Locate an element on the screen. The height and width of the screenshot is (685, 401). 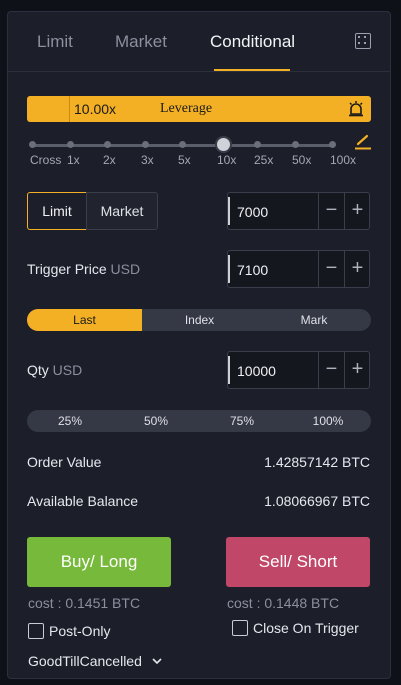
trigger-source-last: Last is located at coordinates (84, 320).